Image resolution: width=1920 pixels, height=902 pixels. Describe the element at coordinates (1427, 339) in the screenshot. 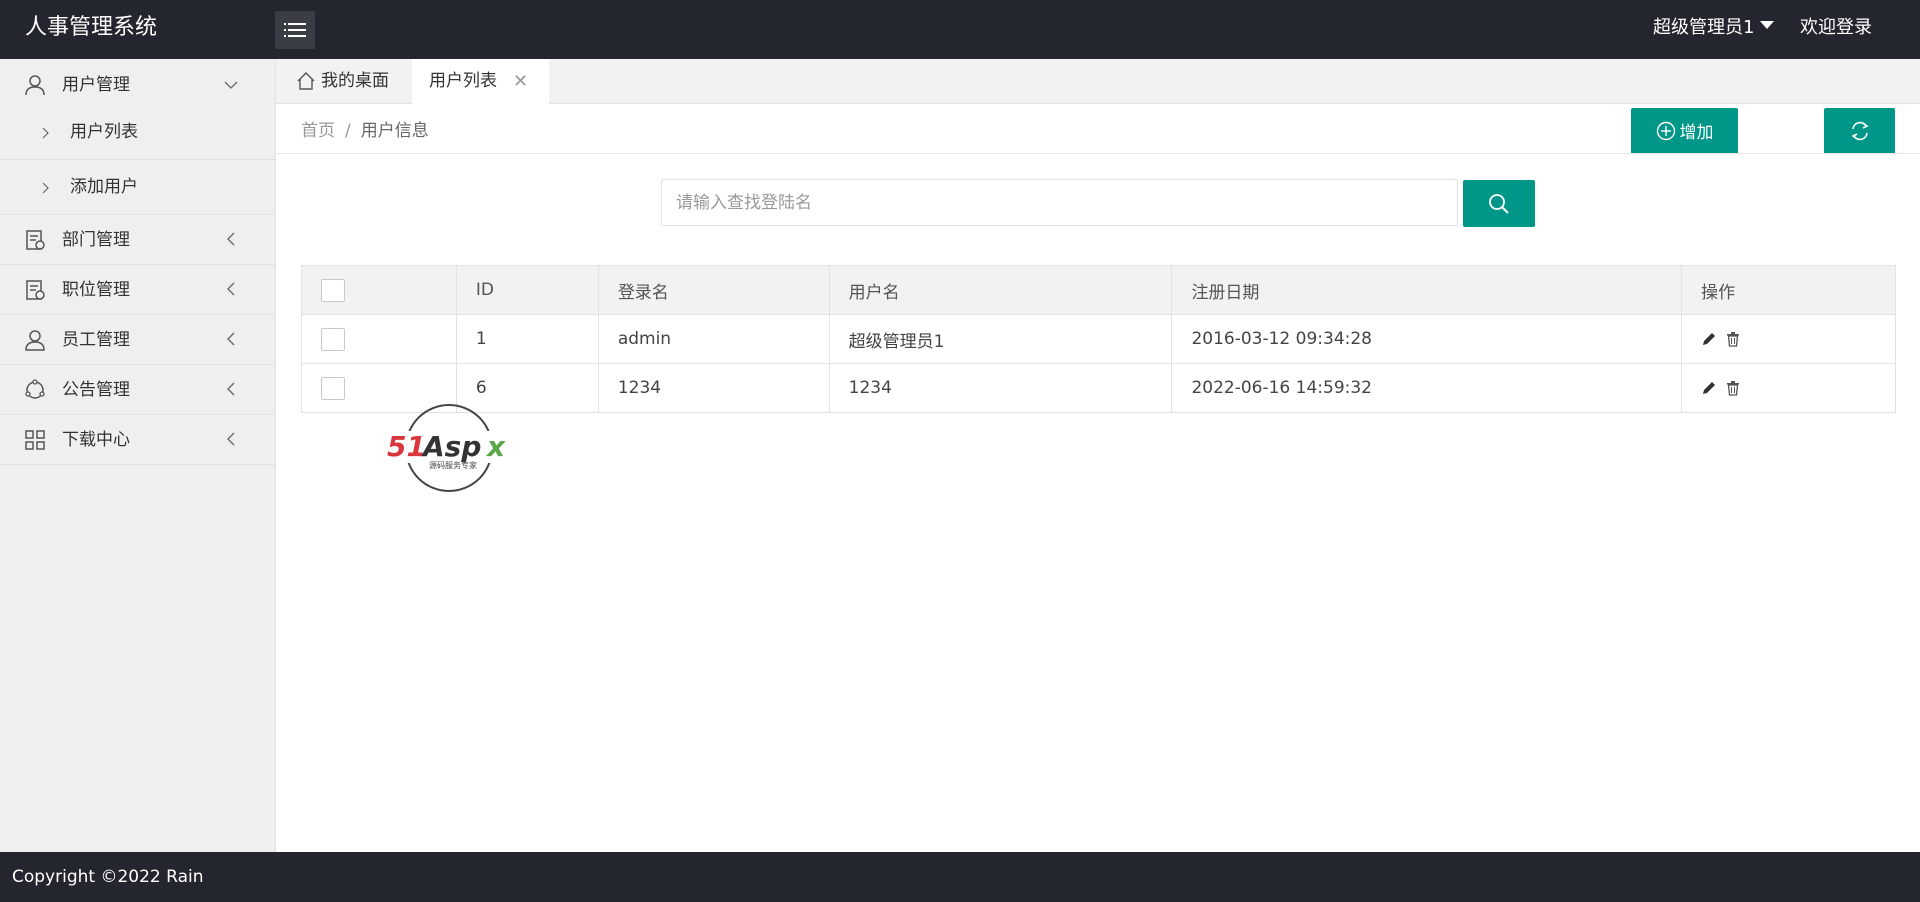

I see `cell-date: 2016-03-12 09:34:28` at that location.